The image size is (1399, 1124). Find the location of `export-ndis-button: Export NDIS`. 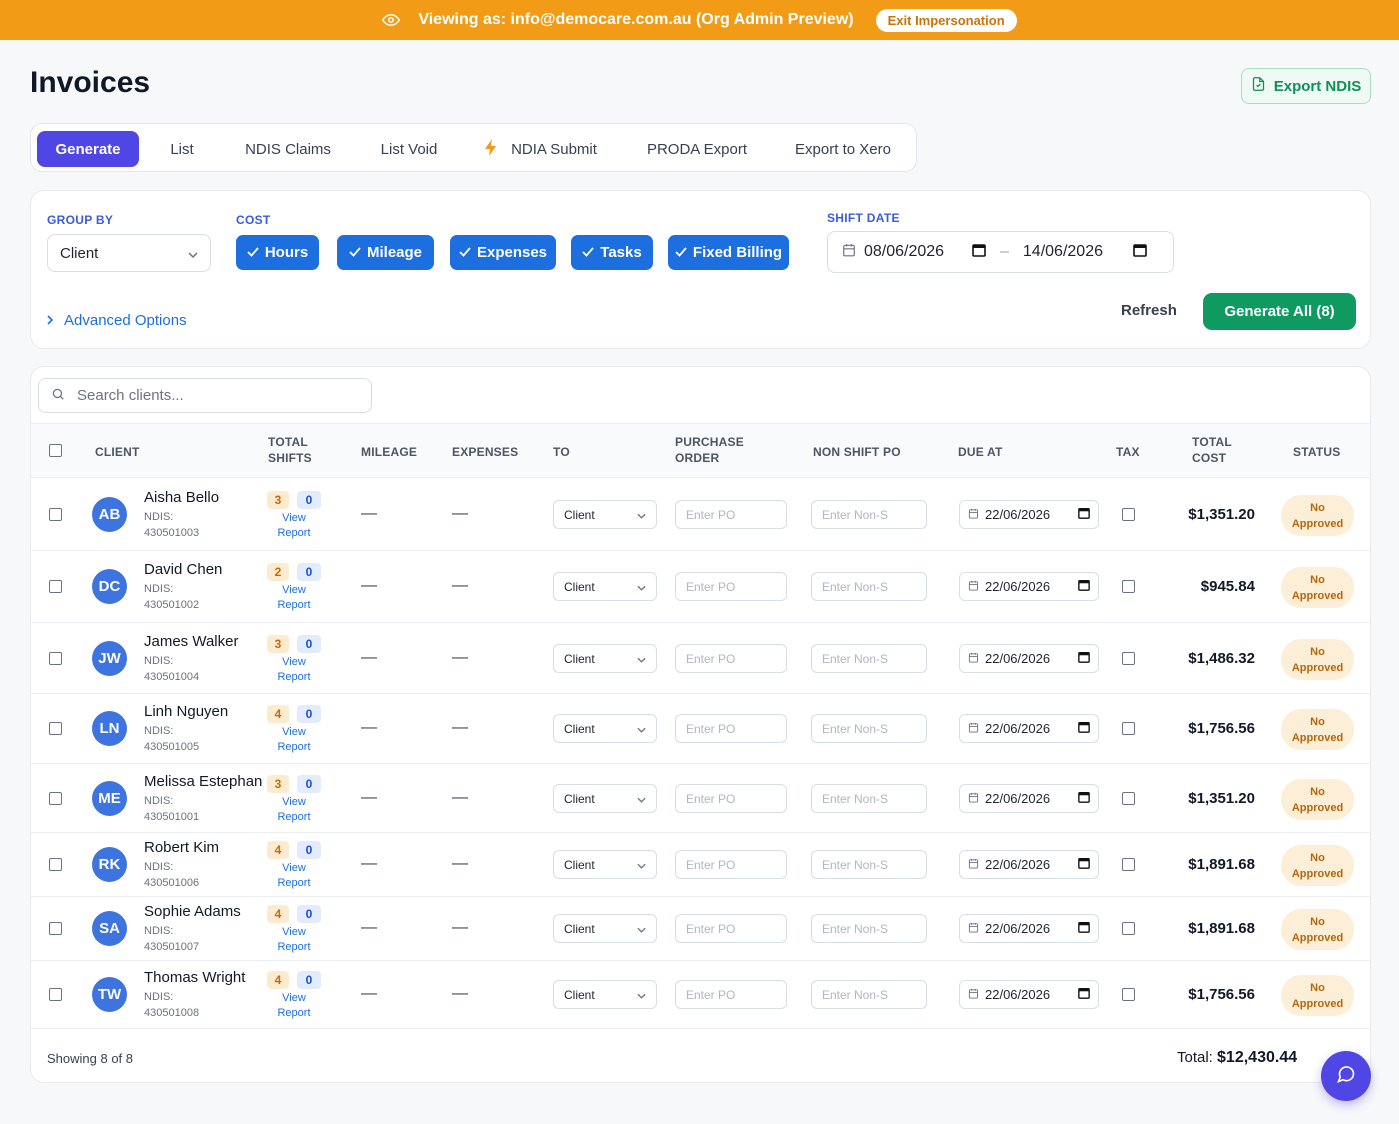

export-ndis-button: Export NDIS is located at coordinates (1306, 86).